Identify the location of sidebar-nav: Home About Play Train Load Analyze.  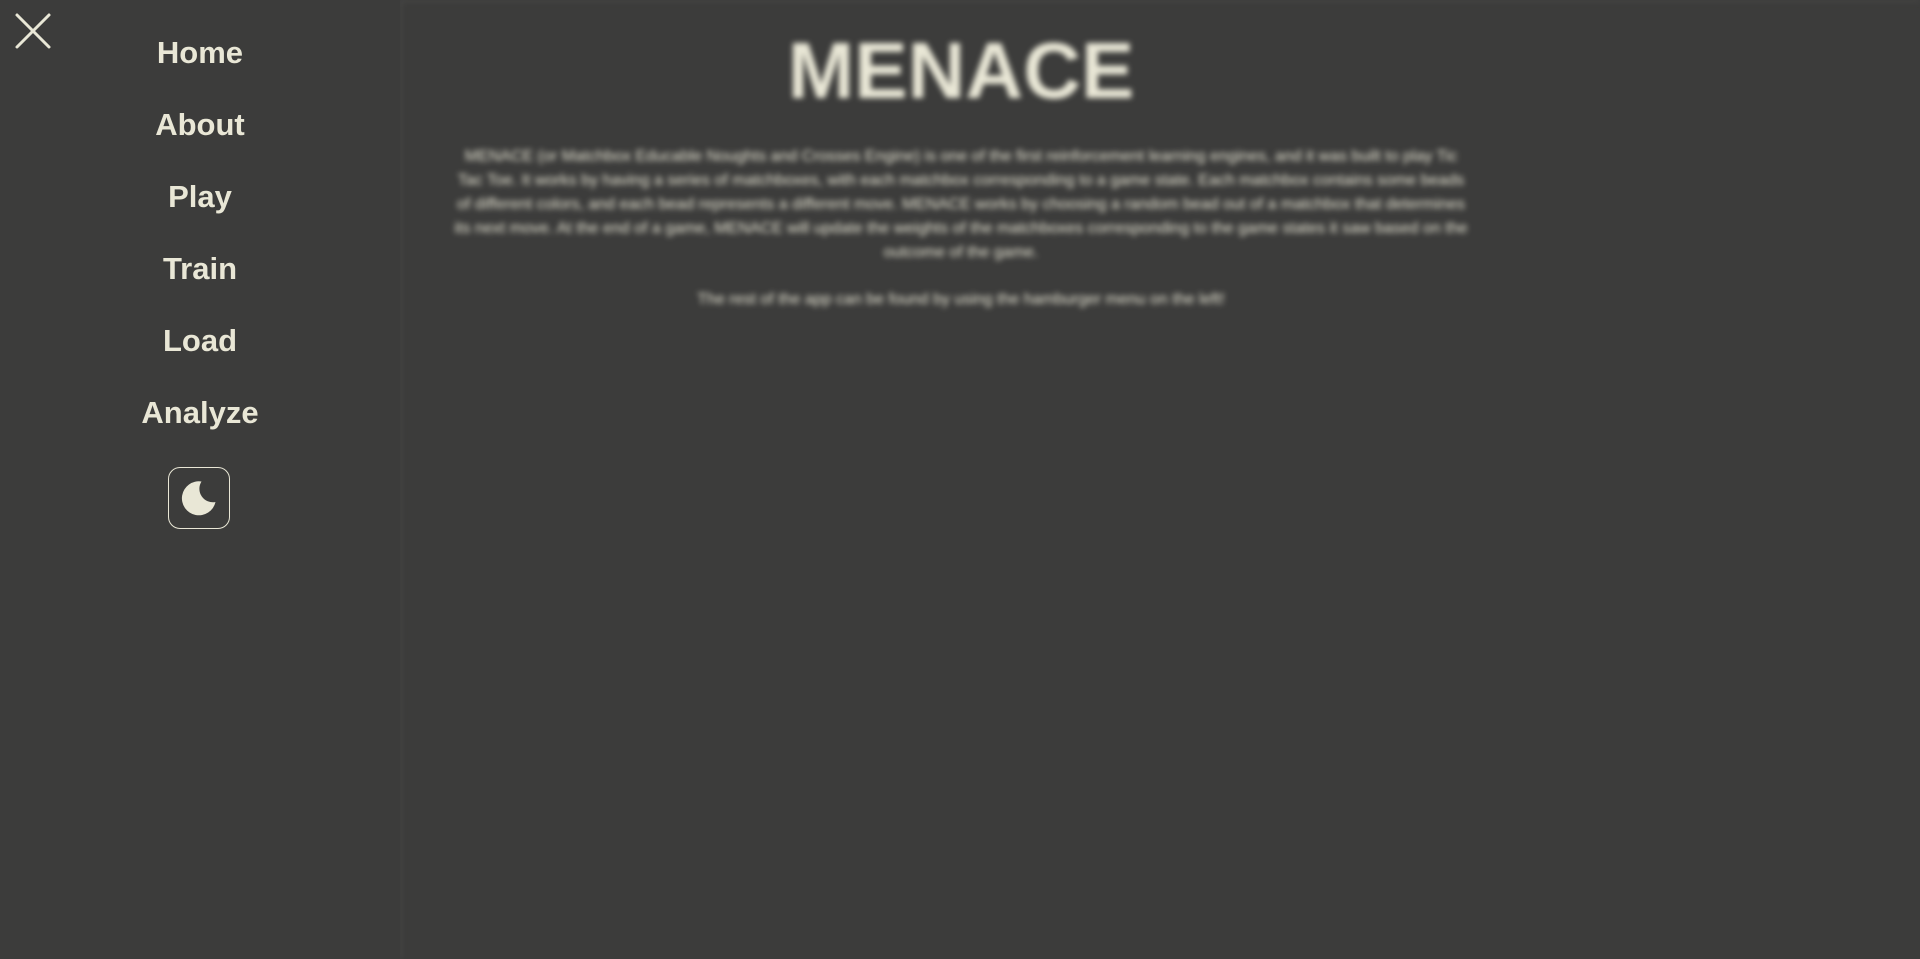
(200, 244).